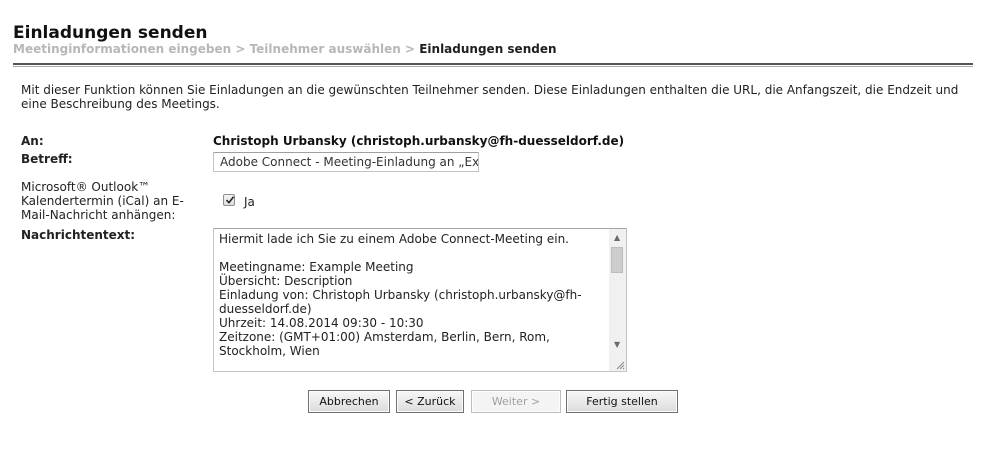 This screenshot has height=470, width=981. What do you see at coordinates (78, 235) in the screenshot?
I see `message-label: Nachrichtentext:` at bounding box center [78, 235].